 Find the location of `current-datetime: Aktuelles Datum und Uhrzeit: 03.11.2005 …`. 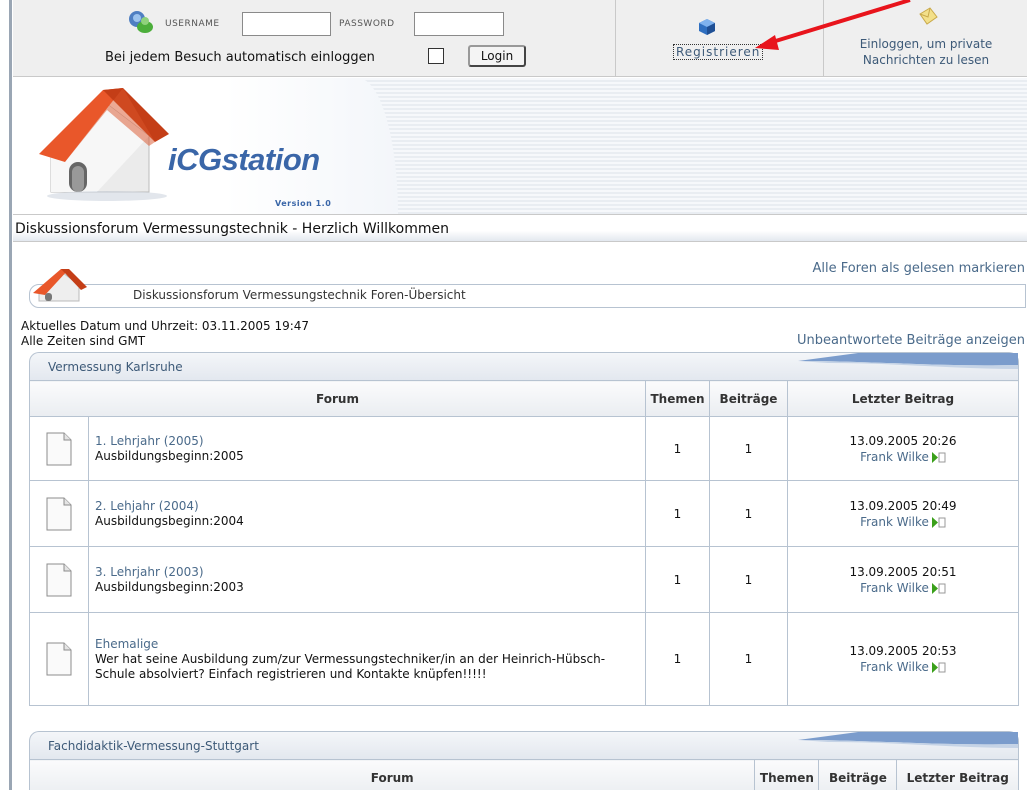

current-datetime: Aktuelles Datum und Uhrzeit: 03.11.2005 … is located at coordinates (165, 326).